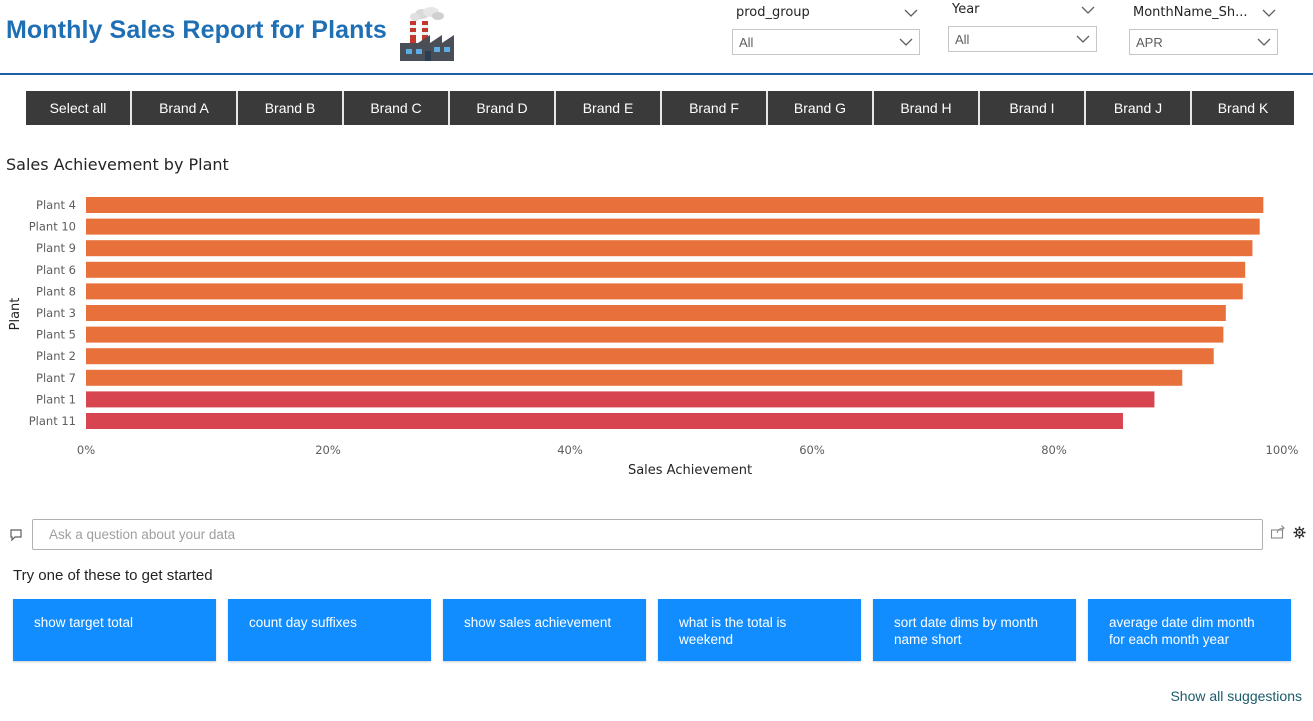 The image size is (1313, 721). I want to click on slicer-title: prod_group, so click(773, 12).